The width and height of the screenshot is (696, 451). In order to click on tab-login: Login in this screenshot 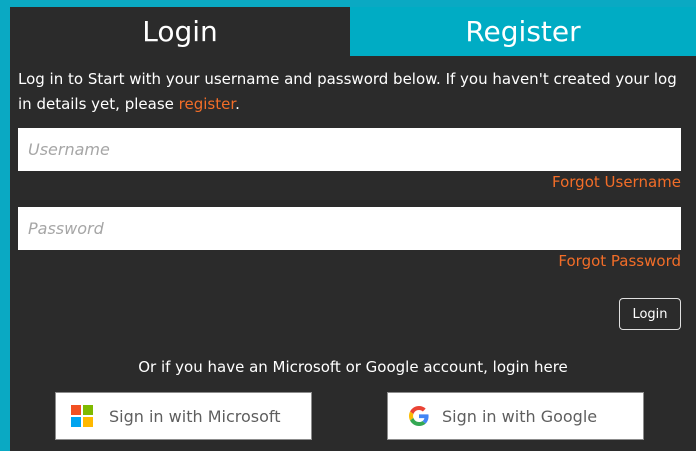, I will do `click(180, 31)`.